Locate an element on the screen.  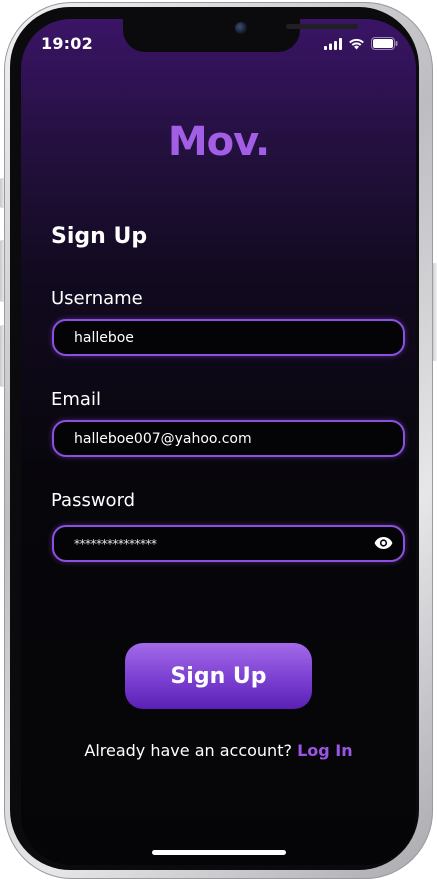
email-field: halleboe007@yahoo.com is located at coordinates (228, 438).